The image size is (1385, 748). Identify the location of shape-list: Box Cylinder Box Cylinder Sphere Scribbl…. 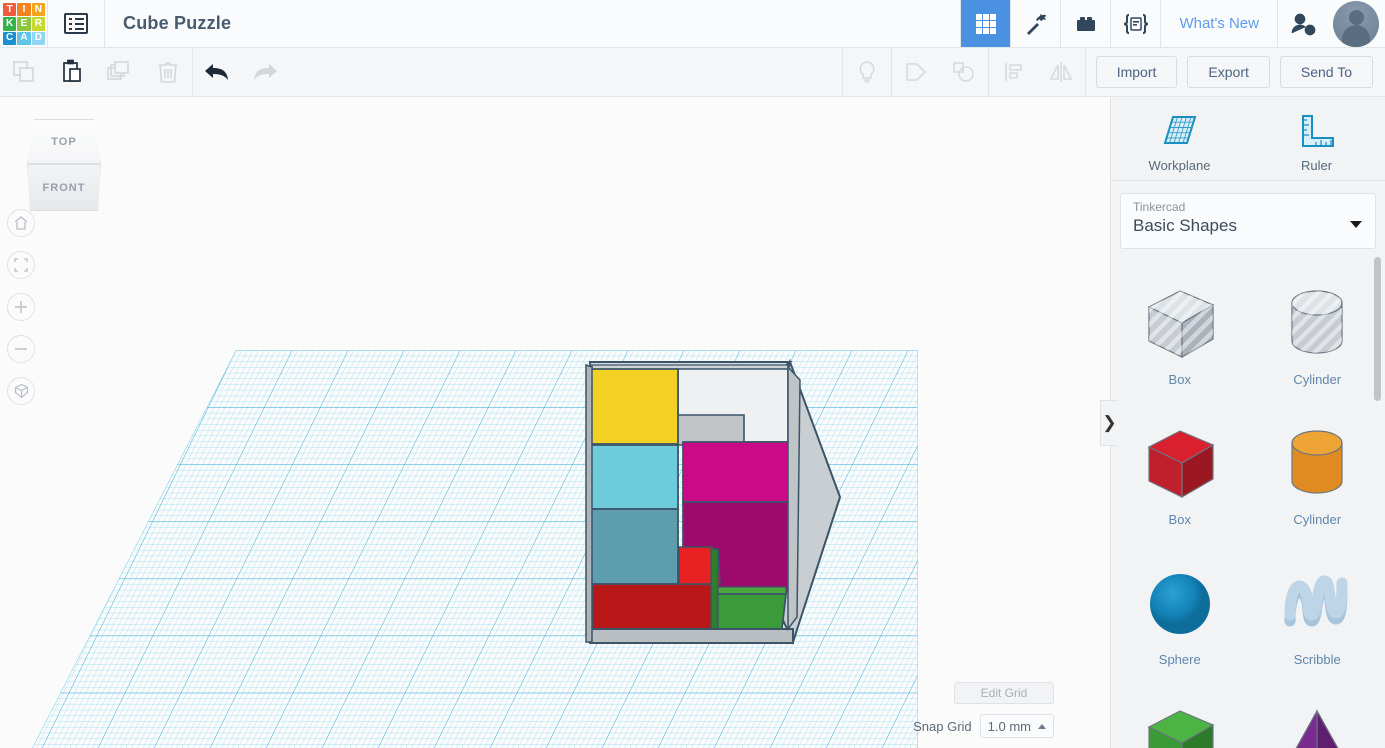
(1248, 501).